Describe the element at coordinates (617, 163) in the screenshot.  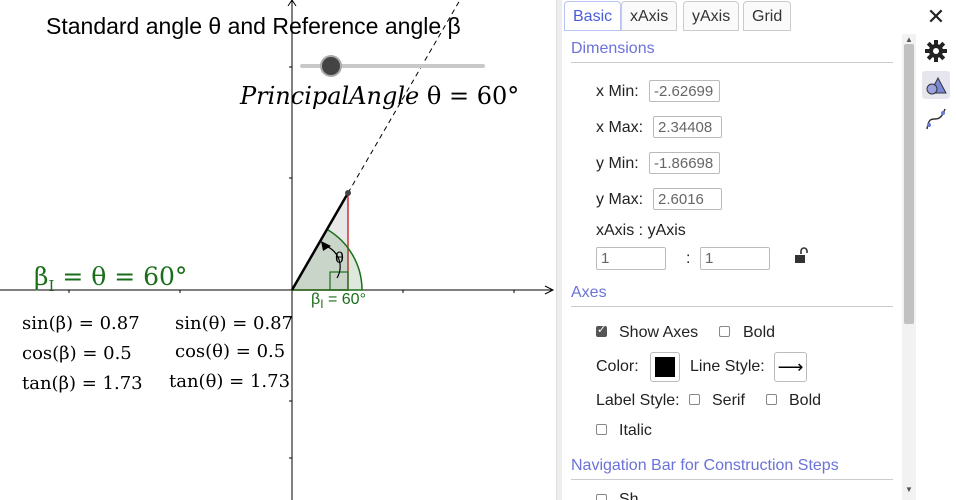
I see `ymin-label: y Min:` at that location.